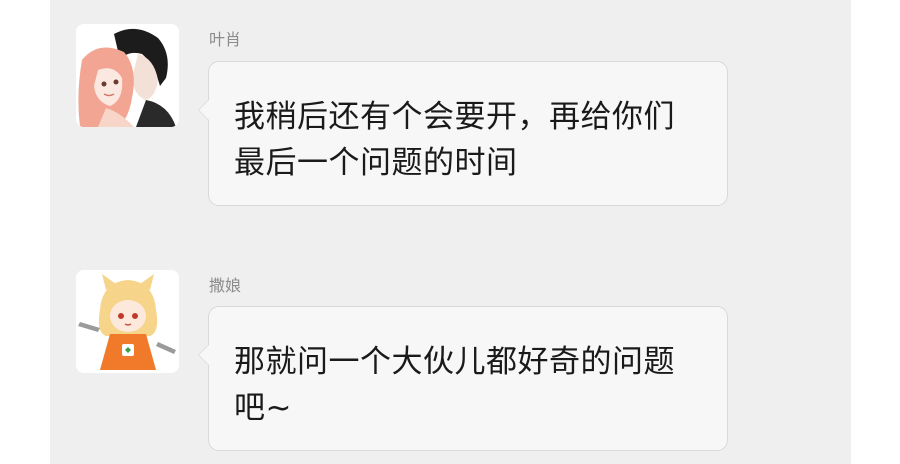 The image size is (900, 464). I want to click on cat-girl-chibi-icon, so click(127, 321).